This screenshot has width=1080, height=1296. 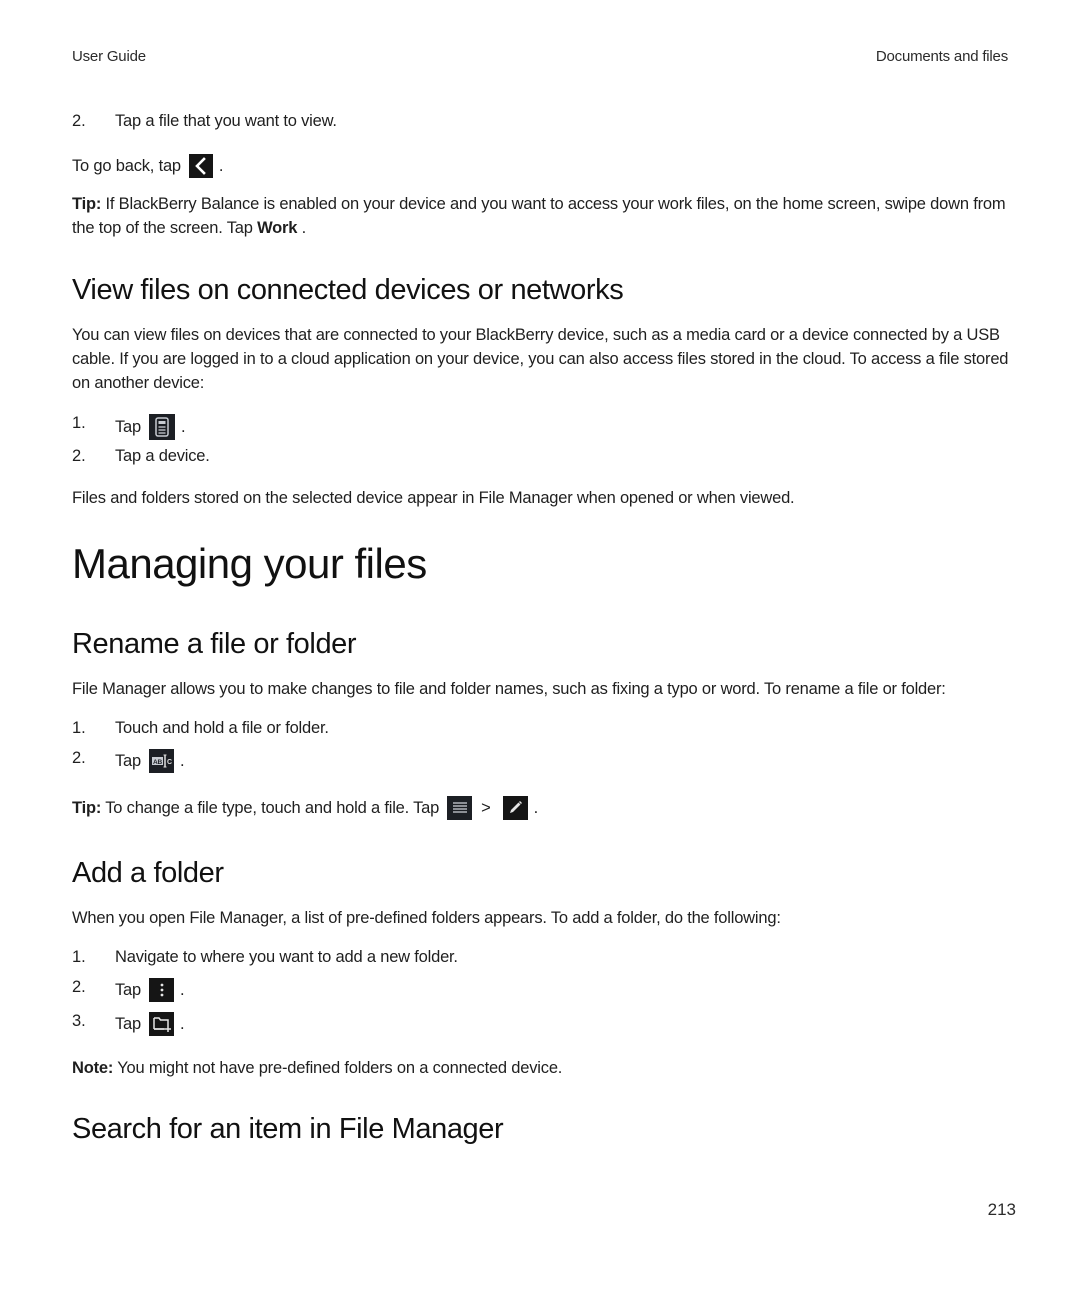 I want to click on running-header-section-title: Documents and files, so click(x=941, y=56).